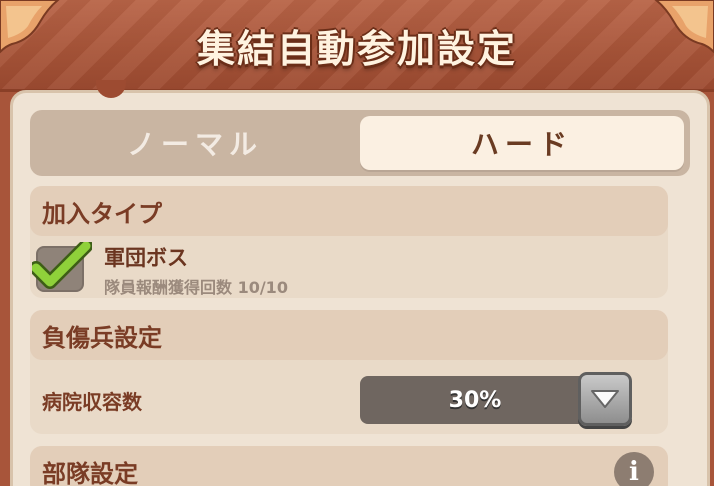  Describe the element at coordinates (62, 265) in the screenshot. I see `checkmark-icon` at that location.